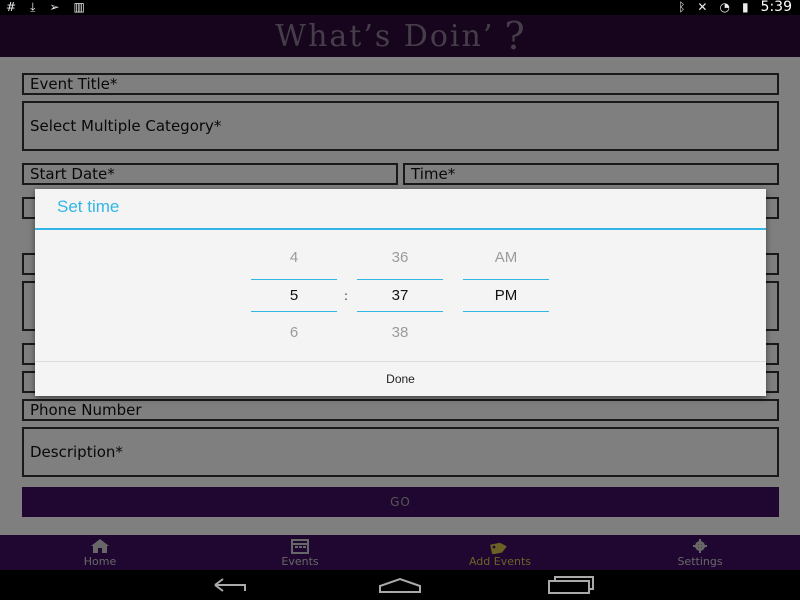 Image resolution: width=800 pixels, height=600 pixels. I want to click on send-icon: ➢, so click(54, 7).